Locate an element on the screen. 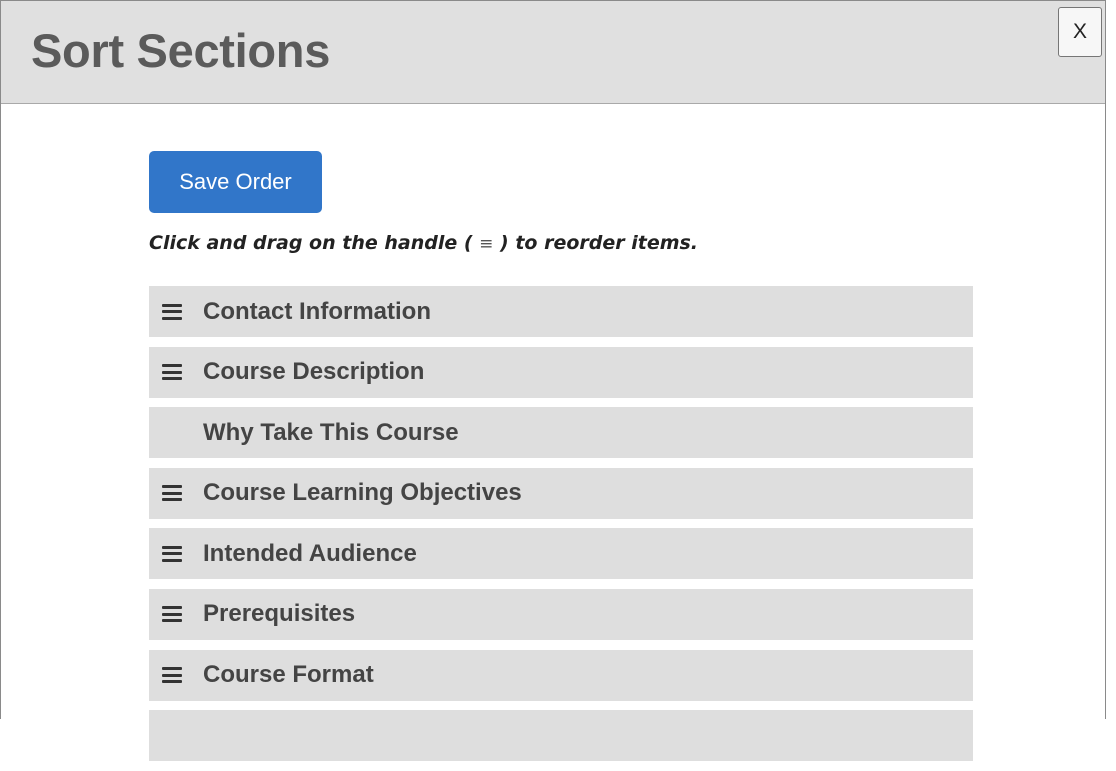 Image resolution: width=1116 pixels, height=771 pixels. save-order-button: Save Order is located at coordinates (235, 182).